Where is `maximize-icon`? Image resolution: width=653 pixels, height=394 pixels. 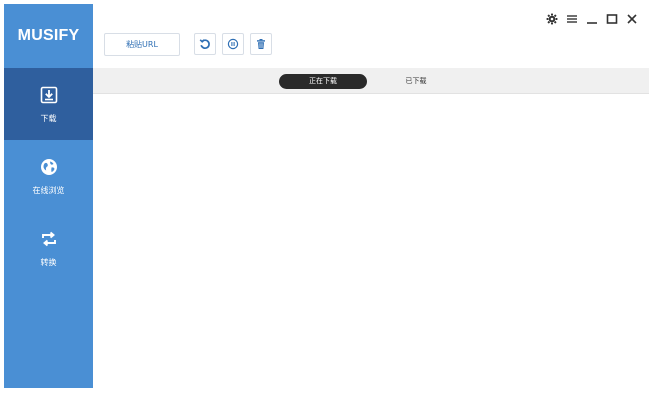
maximize-icon is located at coordinates (612, 19).